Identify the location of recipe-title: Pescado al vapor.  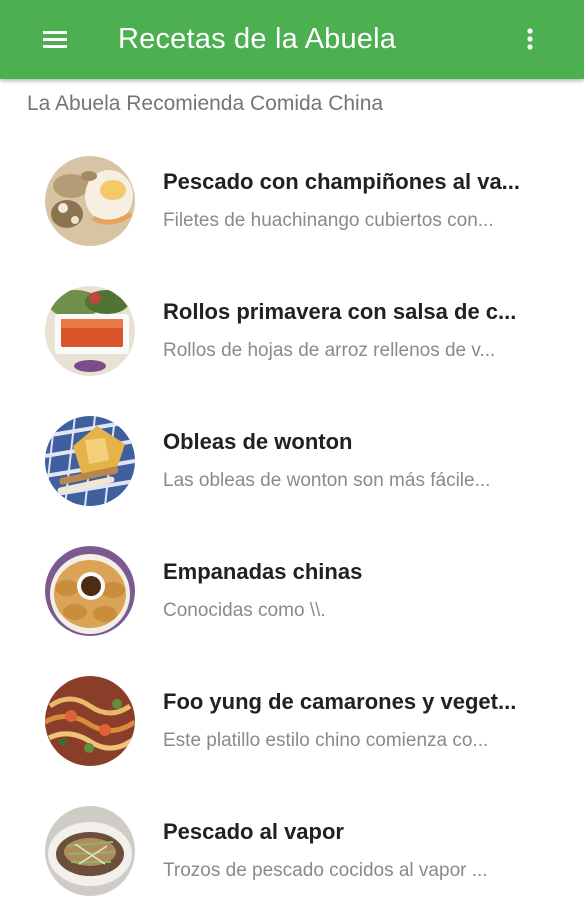
(253, 831).